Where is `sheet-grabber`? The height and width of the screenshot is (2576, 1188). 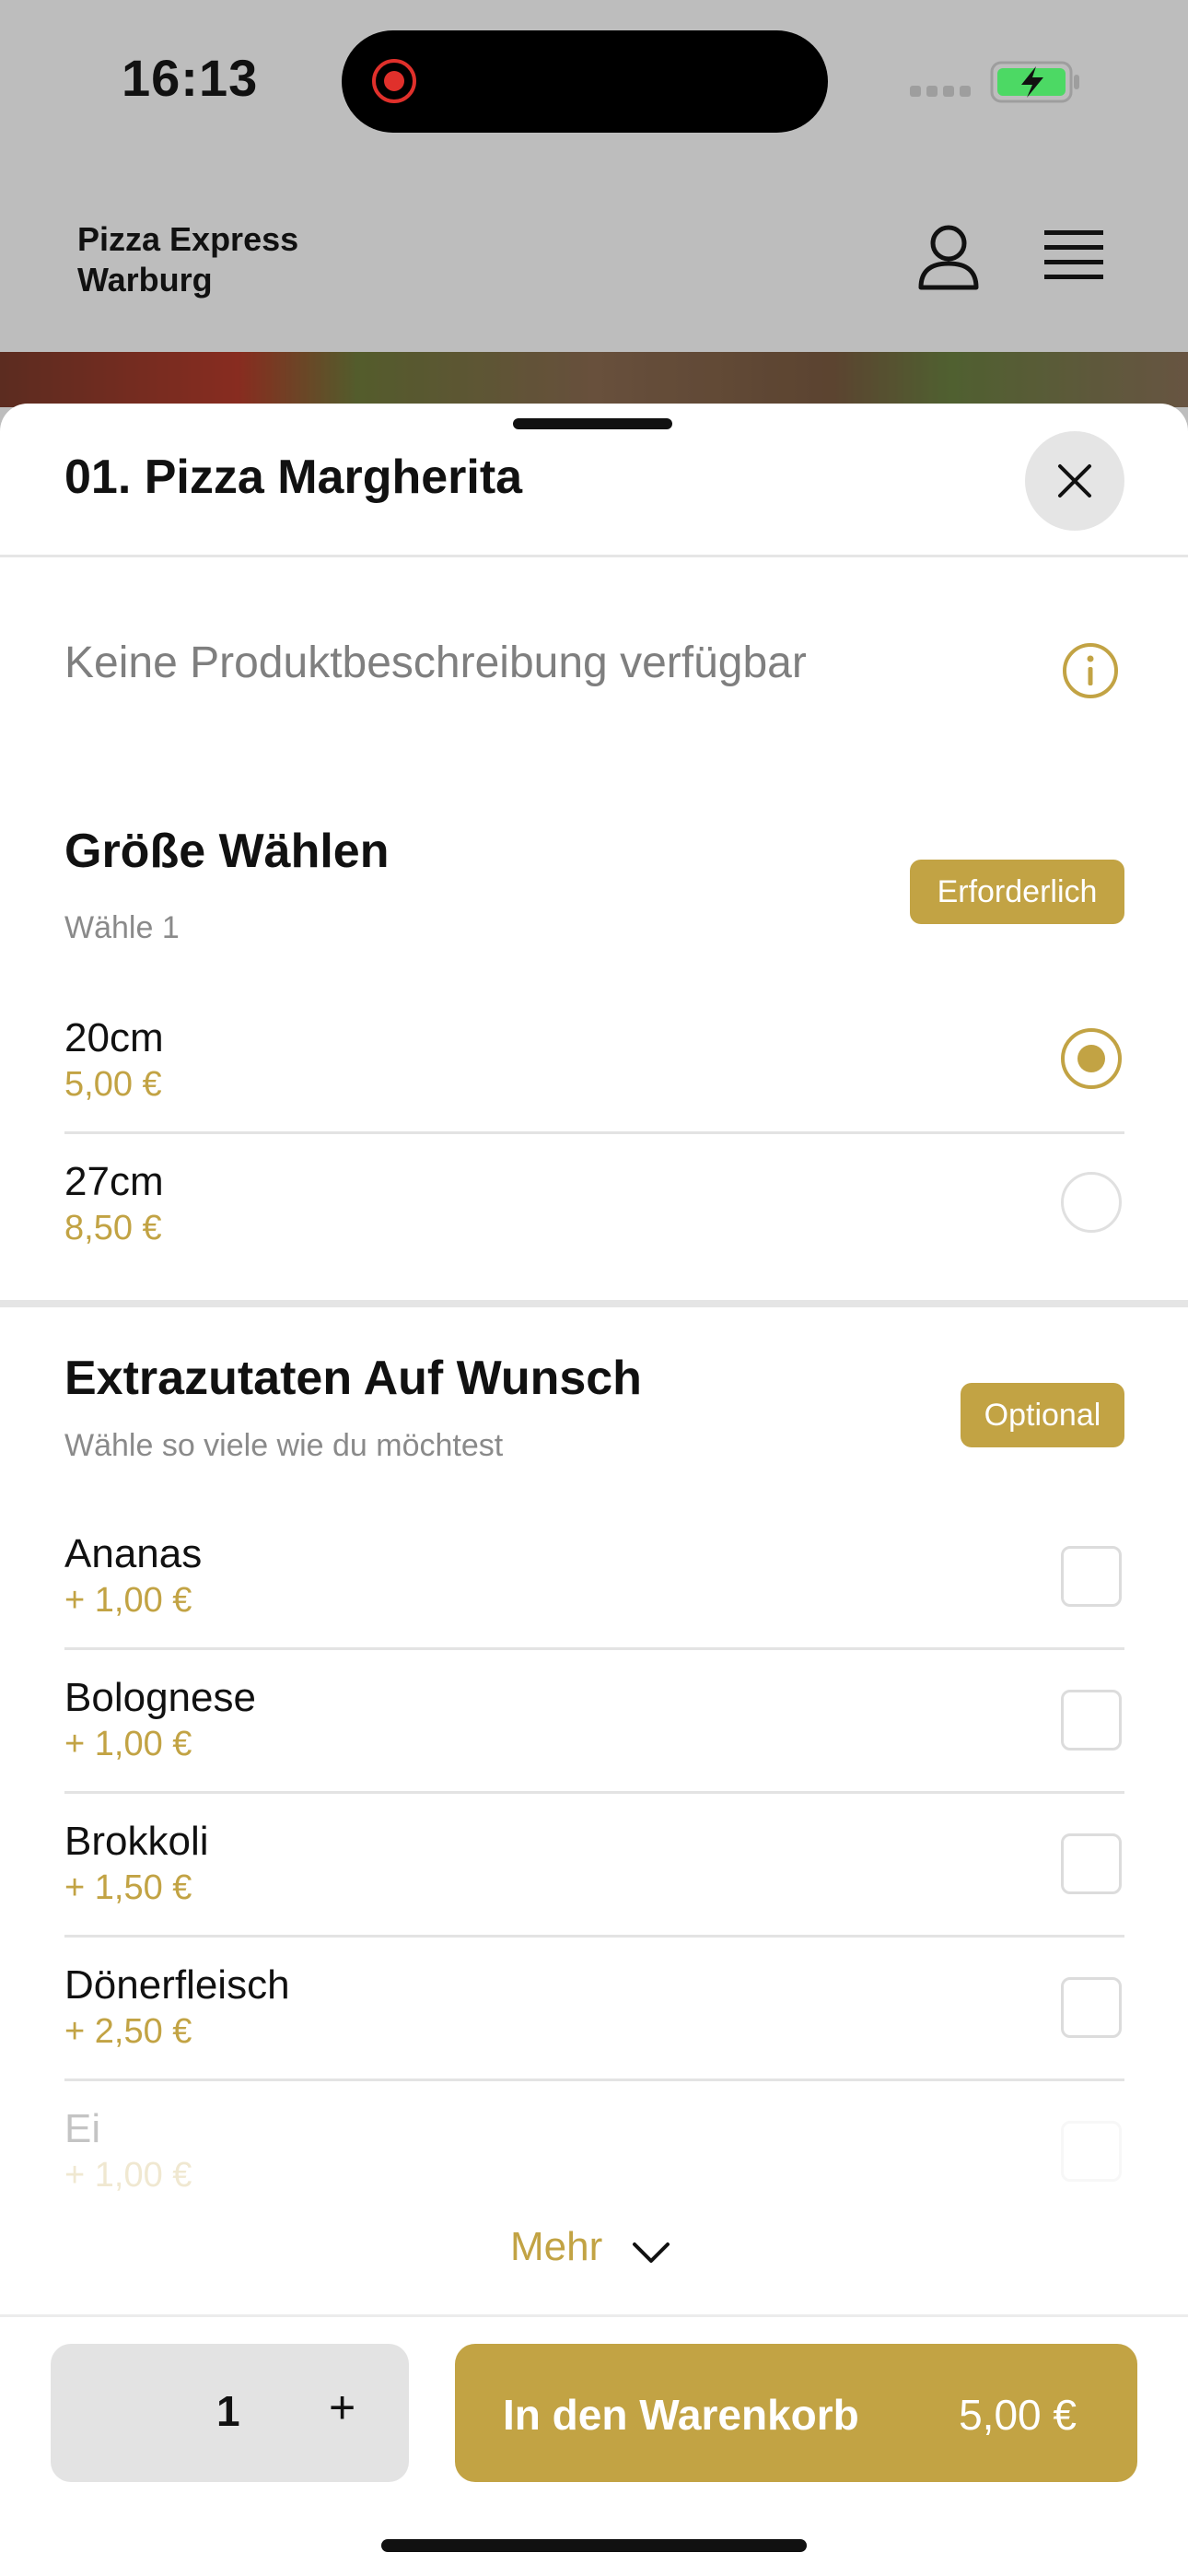 sheet-grabber is located at coordinates (592, 423).